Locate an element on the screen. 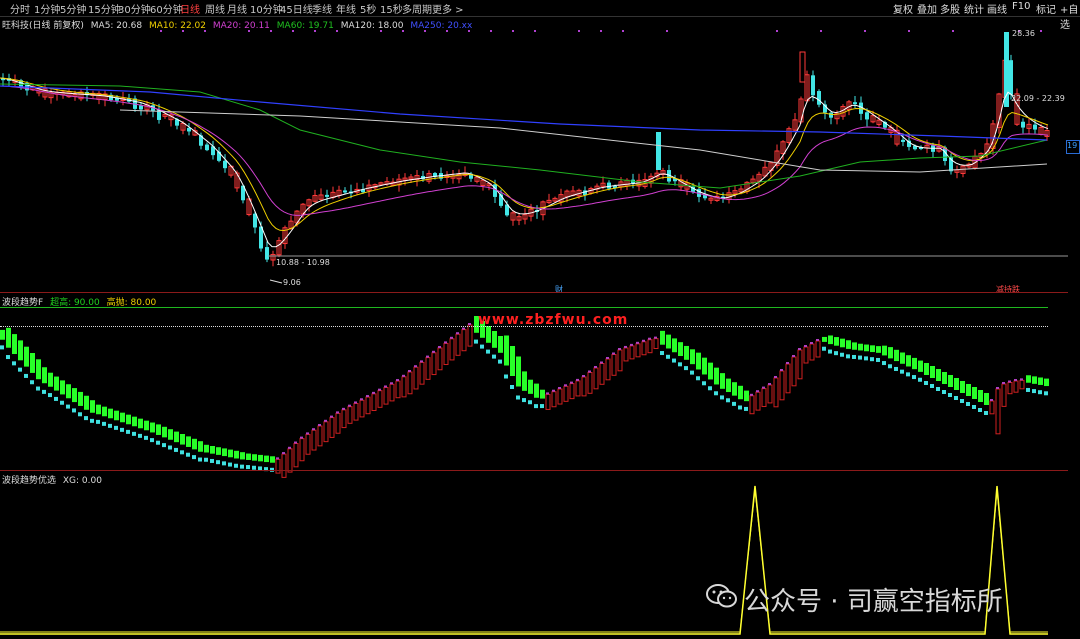 The width and height of the screenshot is (1080, 639). event-marker: 减持跌 is located at coordinates (1008, 289).